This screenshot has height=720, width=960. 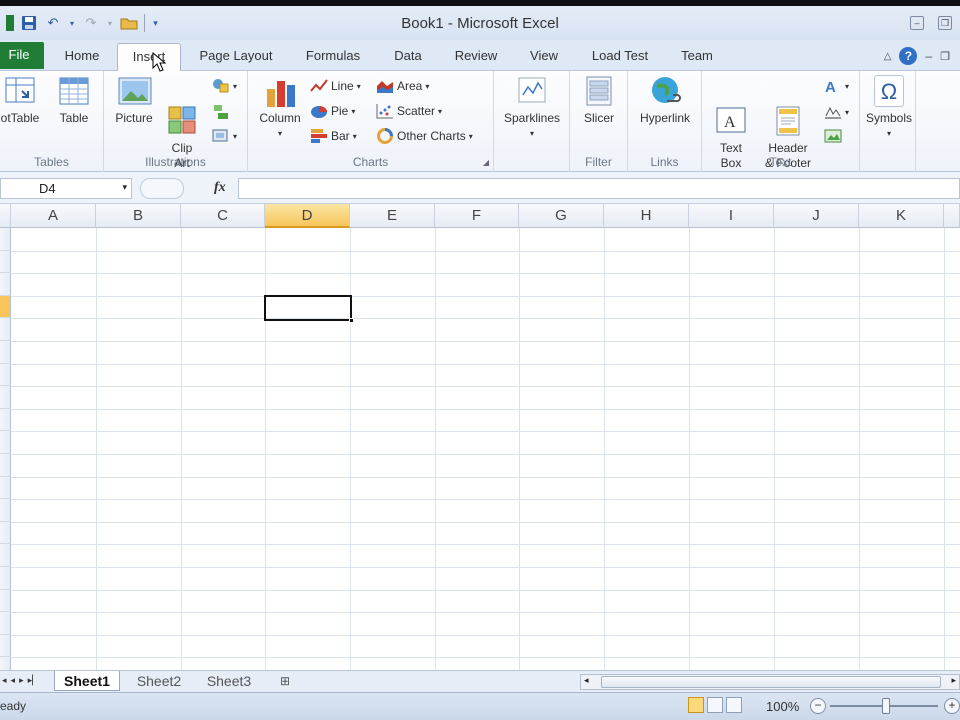 What do you see at coordinates (620, 58) in the screenshot?
I see `tab-load-test: Load Test` at bounding box center [620, 58].